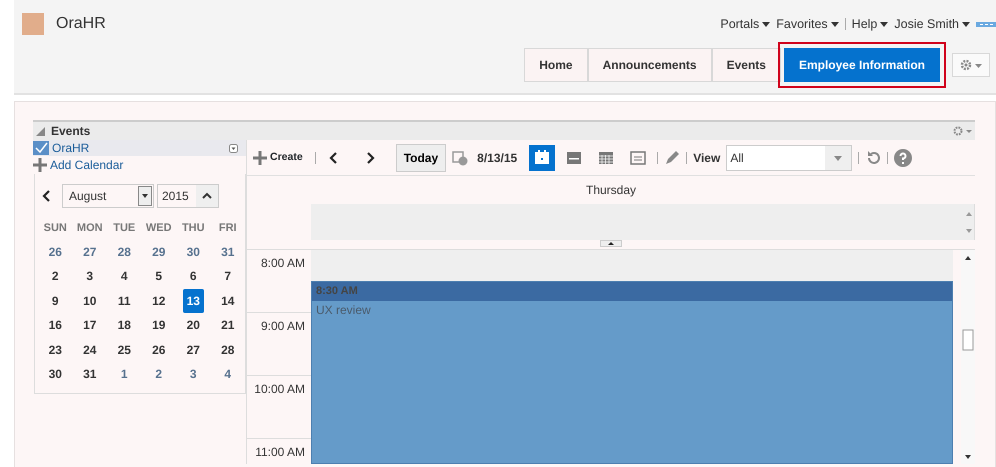 The height and width of the screenshot is (467, 996). Describe the element at coordinates (870, 24) in the screenshot. I see `menu-button: Help` at that location.